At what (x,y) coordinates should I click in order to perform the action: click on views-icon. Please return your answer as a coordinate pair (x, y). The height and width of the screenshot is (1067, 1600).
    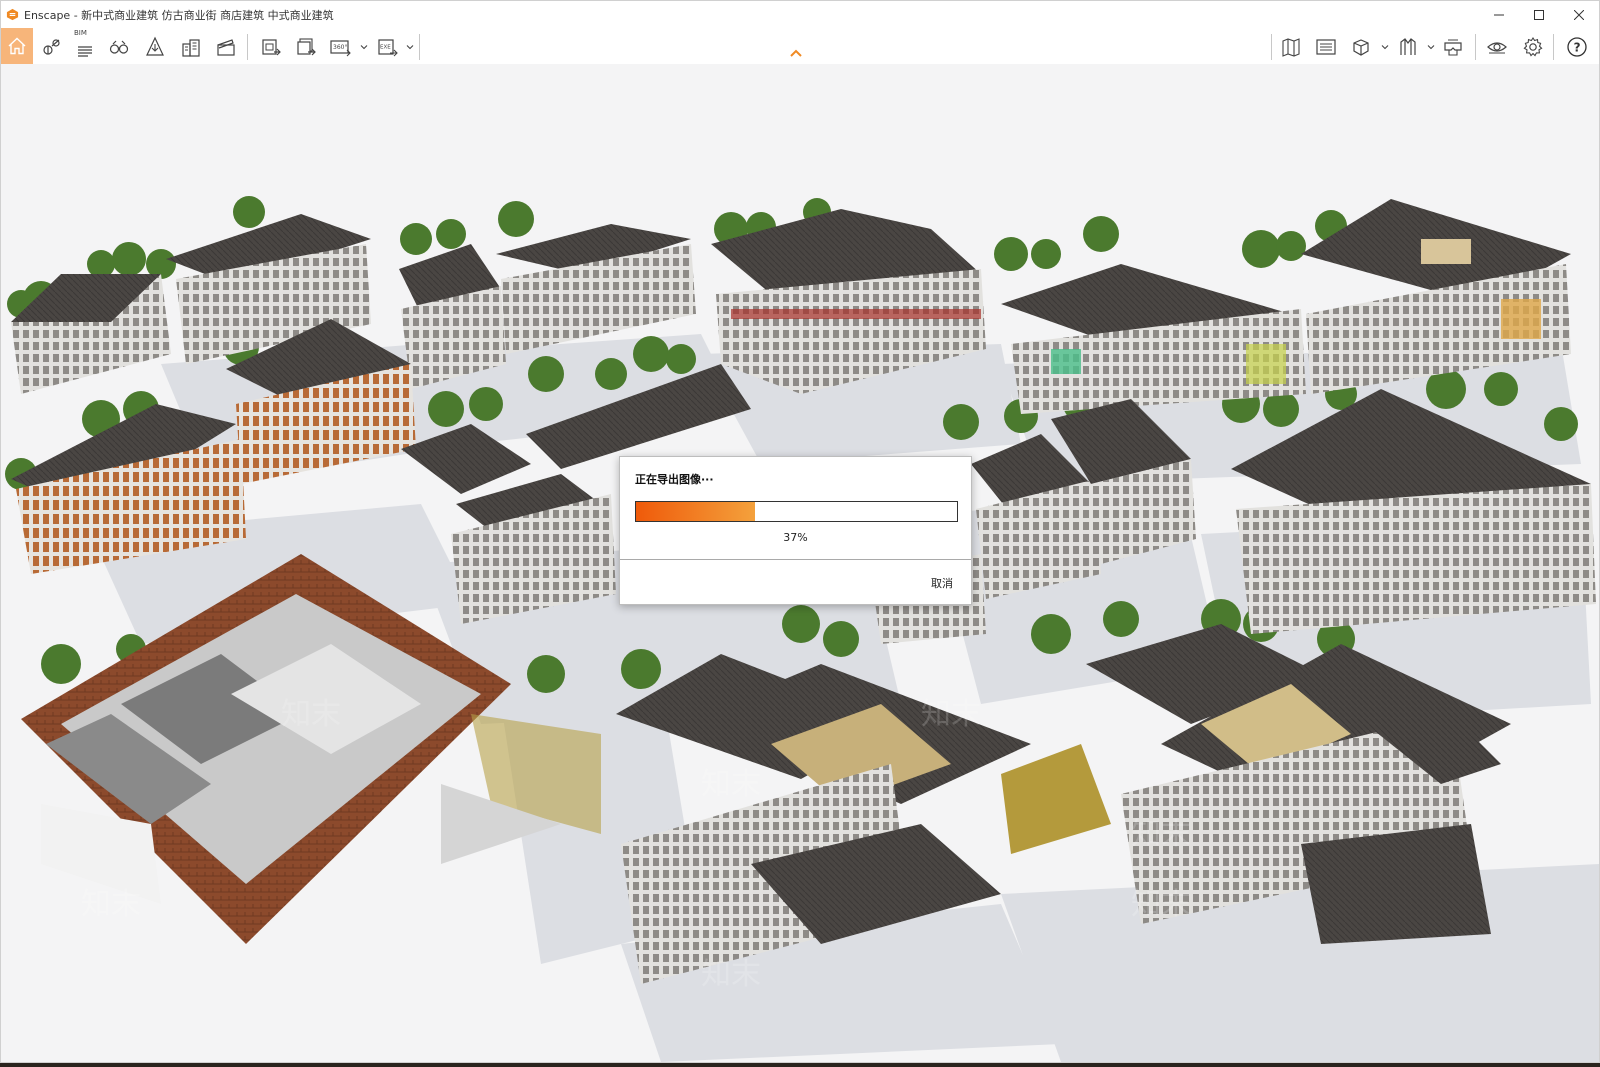
    Looking at the image, I should click on (51, 47).